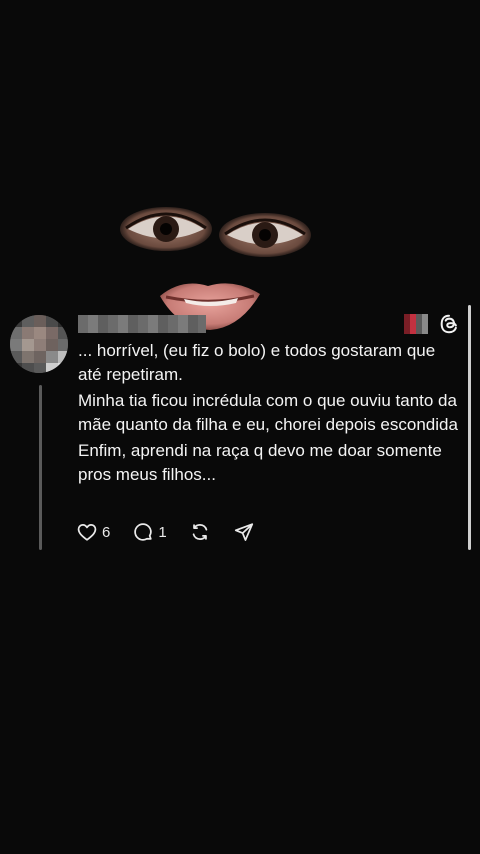 The height and width of the screenshot is (854, 480). What do you see at coordinates (40, 467) in the screenshot?
I see `thread-connector-line` at bounding box center [40, 467].